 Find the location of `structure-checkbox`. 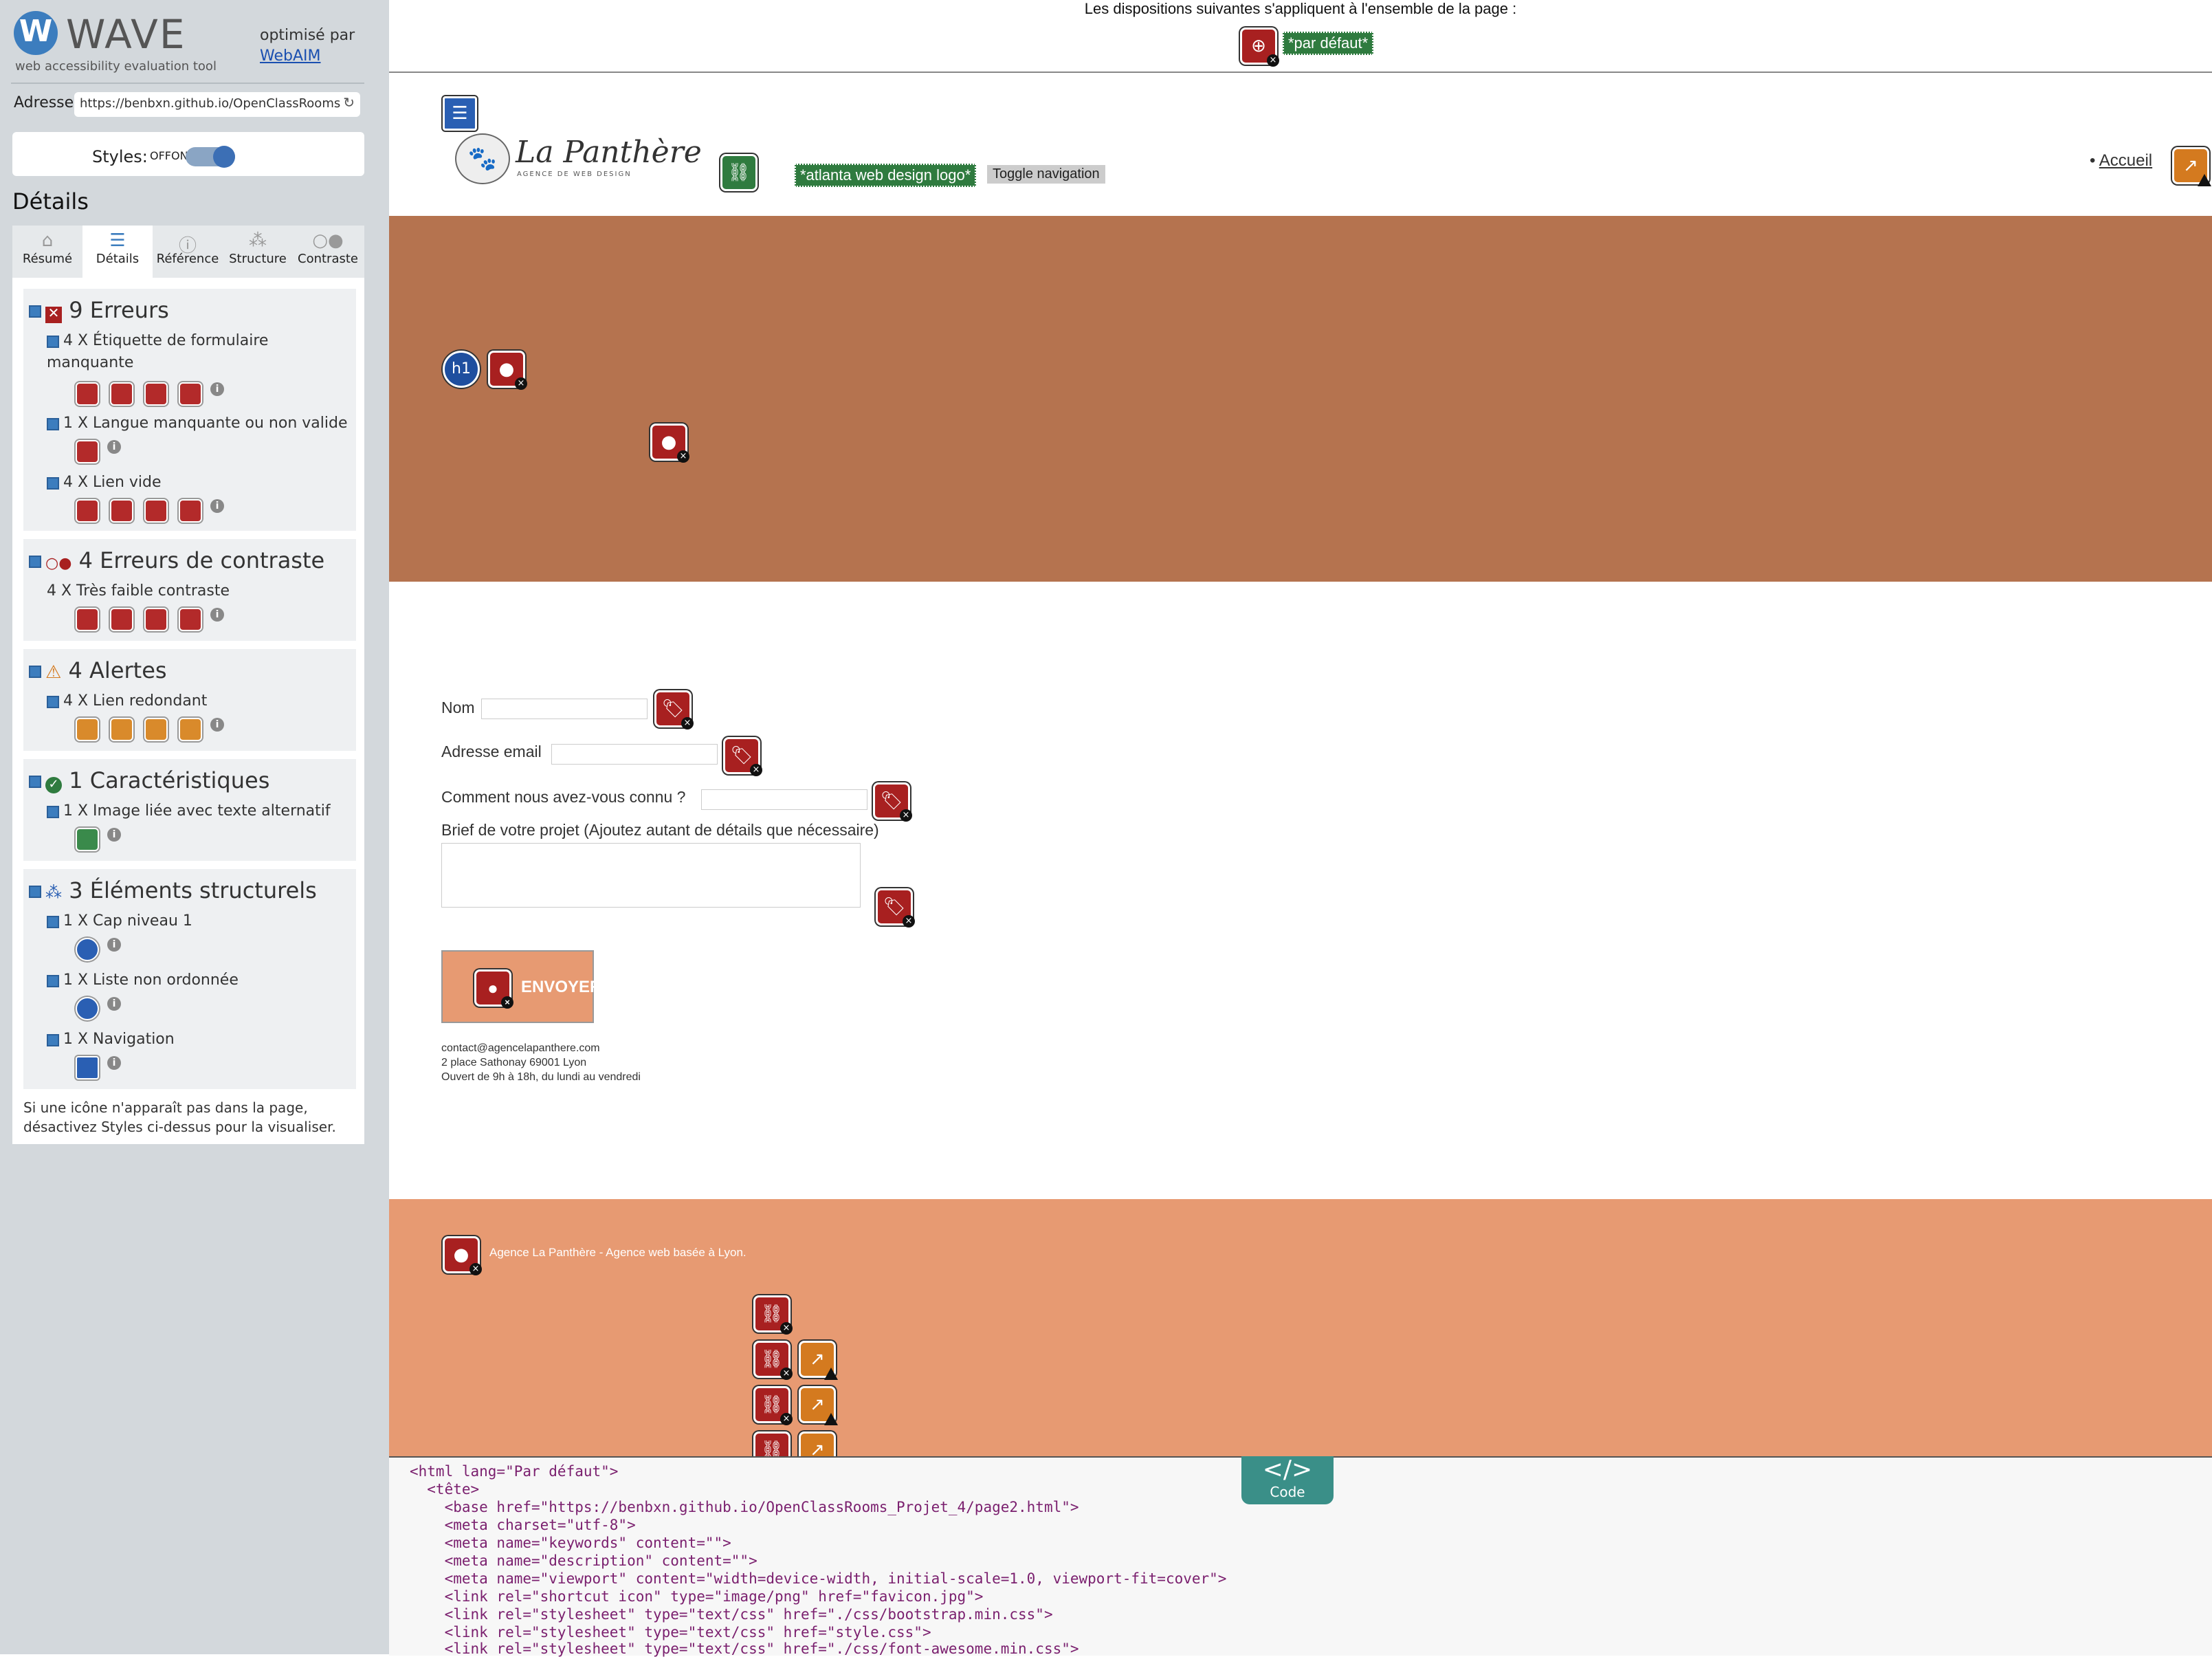

structure-checkbox is located at coordinates (35, 892).